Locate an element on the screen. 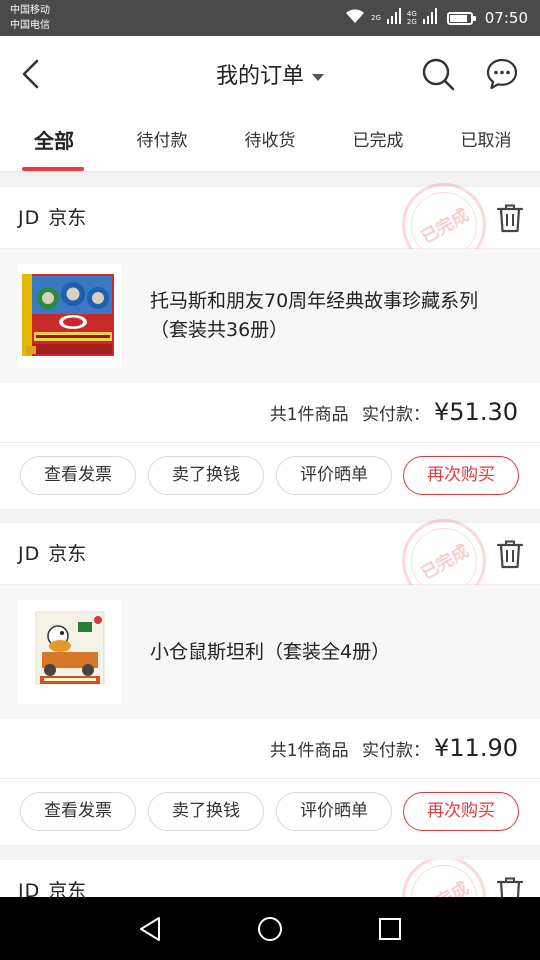  tab-pending-payment: 待付款 is located at coordinates (162, 142).